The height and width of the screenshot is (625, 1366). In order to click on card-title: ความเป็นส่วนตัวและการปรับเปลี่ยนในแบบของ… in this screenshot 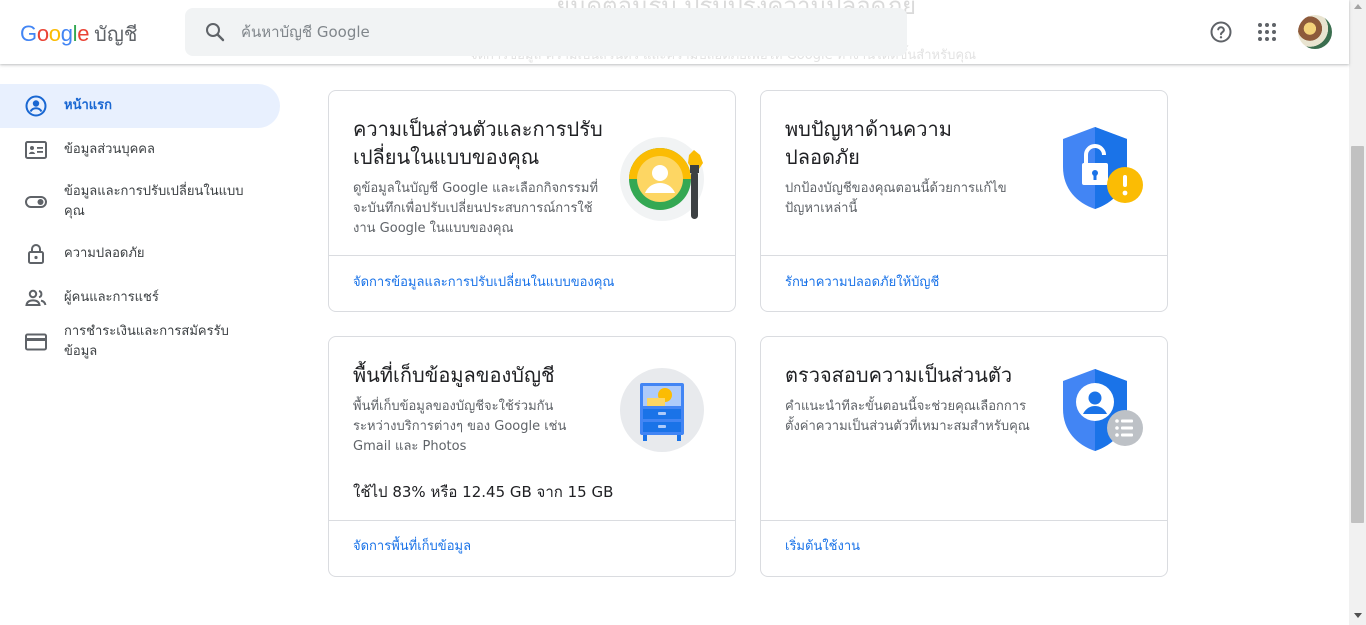, I will do `click(478, 143)`.